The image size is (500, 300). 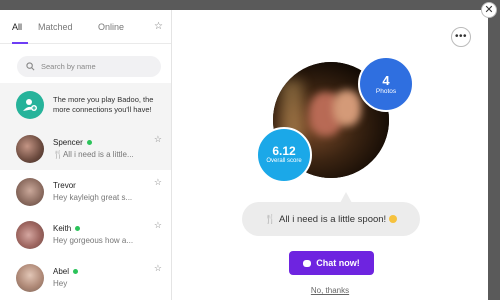 What do you see at coordinates (270, 218) in the screenshot?
I see `fork-knife-icon: 🍴` at bounding box center [270, 218].